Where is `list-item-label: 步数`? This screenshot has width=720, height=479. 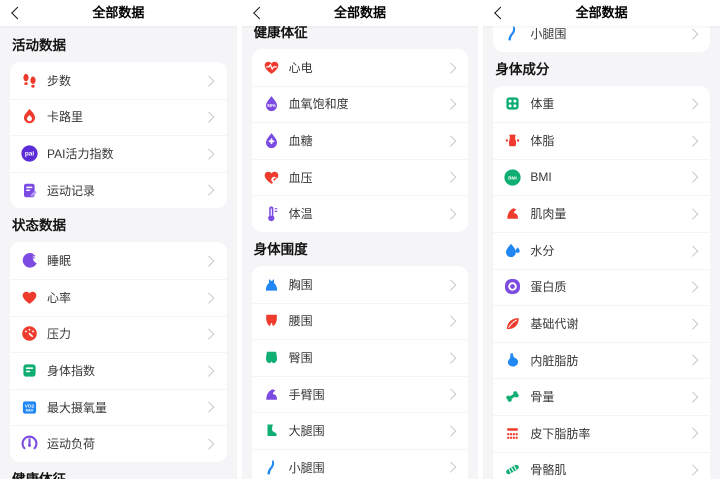 list-item-label: 步数 is located at coordinates (59, 80).